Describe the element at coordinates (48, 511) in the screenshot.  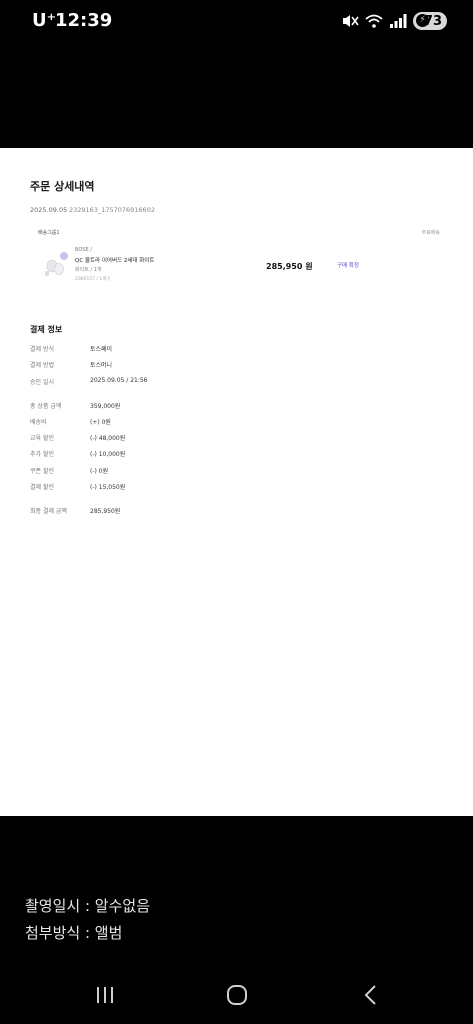
I see `payment-row-label: 최종 결제 금액` at that location.